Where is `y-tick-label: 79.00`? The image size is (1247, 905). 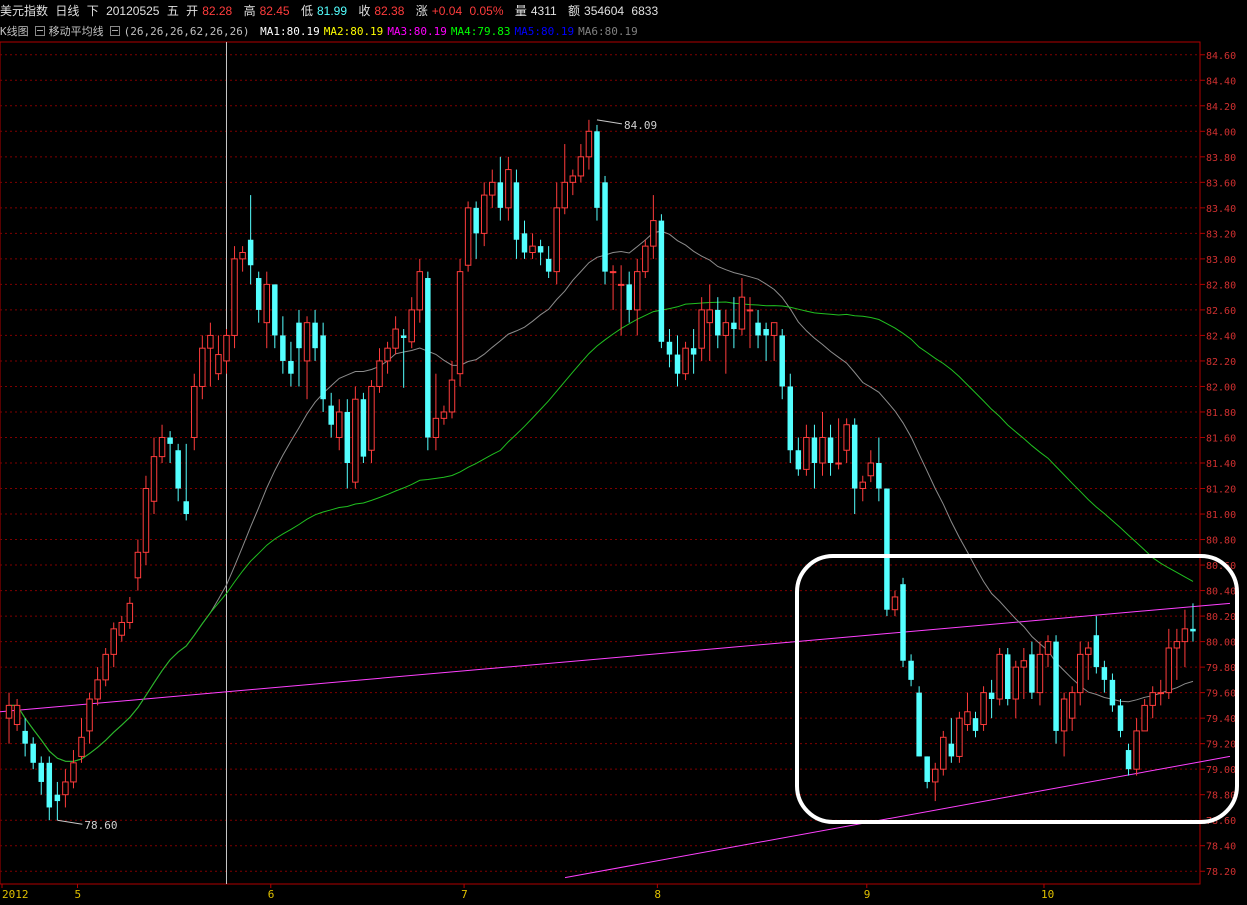
y-tick-label: 79.00 is located at coordinates (1221, 770).